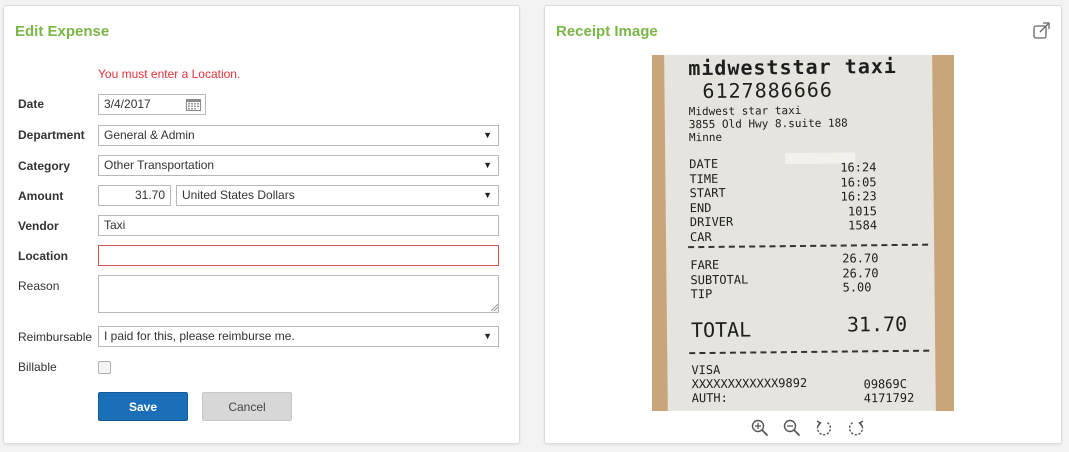 The image size is (1069, 452). What do you see at coordinates (705, 265) in the screenshot?
I see `receipt-label-fare: FARE` at bounding box center [705, 265].